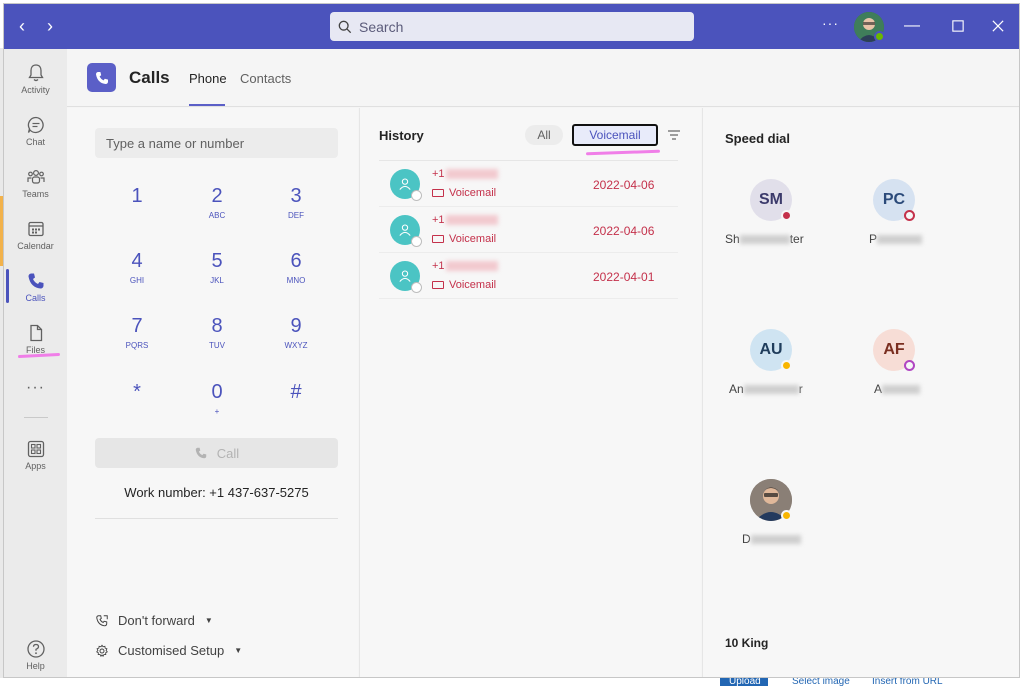 The image size is (1024, 686). Describe the element at coordinates (35, 649) in the screenshot. I see `help-icon` at that location.